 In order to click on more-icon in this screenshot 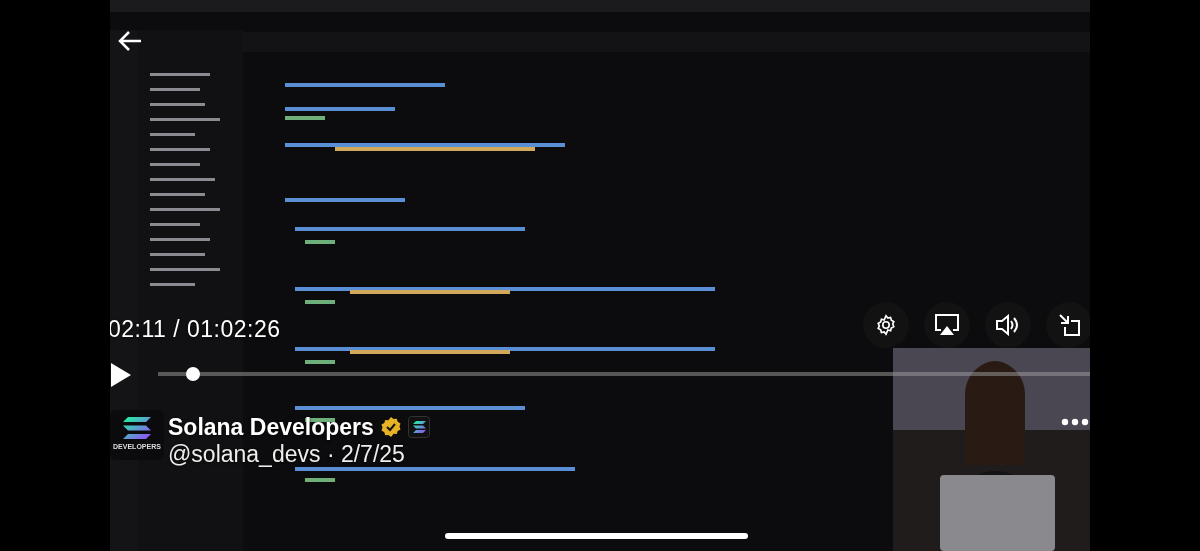, I will do `click(1075, 422)`.